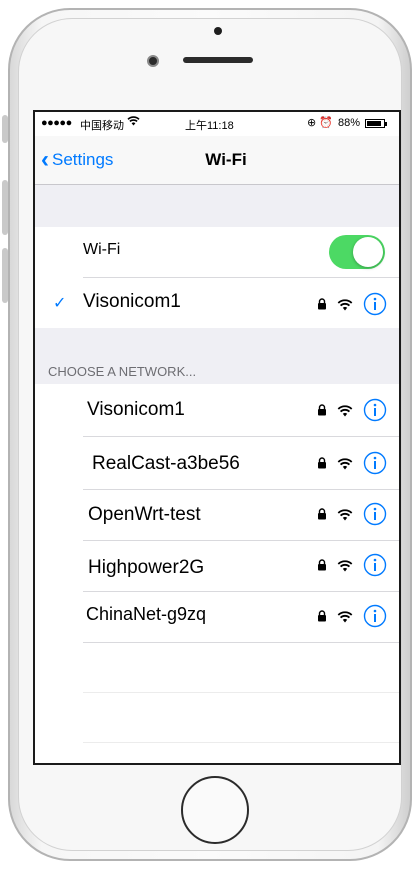 The height and width of the screenshot is (869, 420). I want to click on network-row: RealCast-a3be56, so click(217, 463).